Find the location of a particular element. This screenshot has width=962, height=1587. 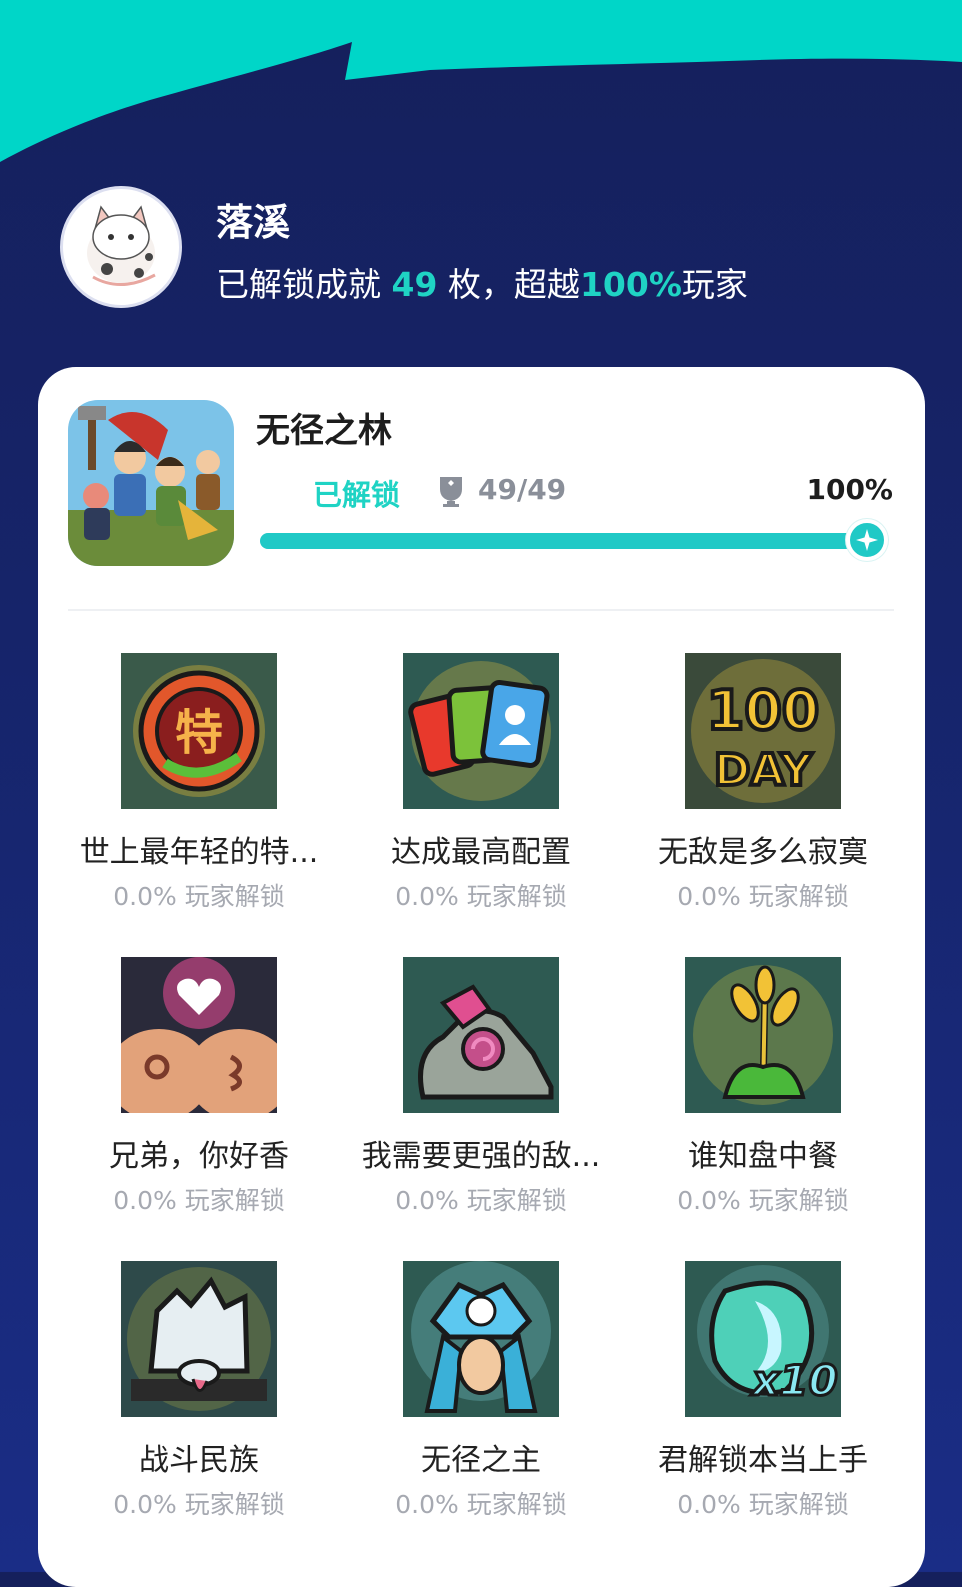

achievement-name: 战斗民族 is located at coordinates (199, 1460).